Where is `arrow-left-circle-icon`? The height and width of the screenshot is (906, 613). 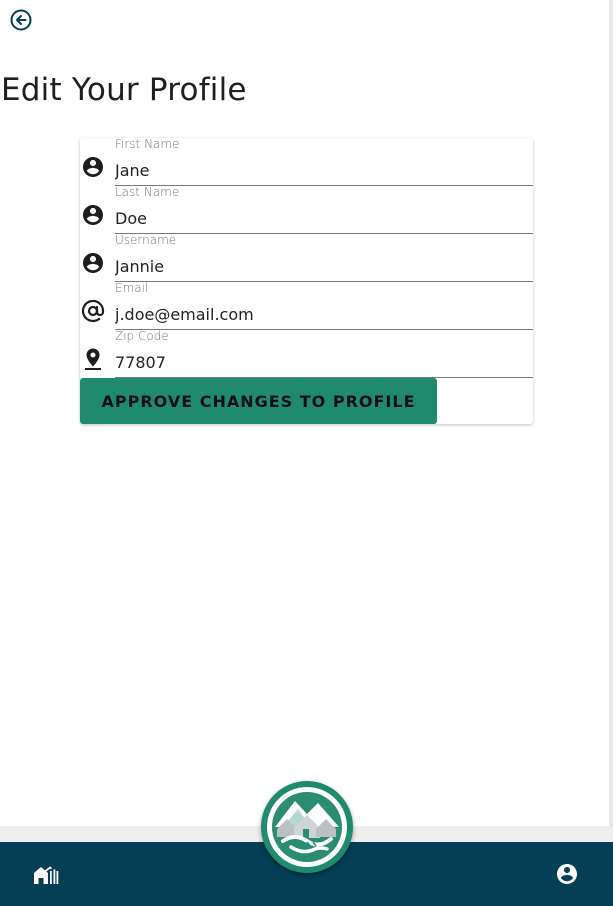
arrow-left-circle-icon is located at coordinates (21, 20).